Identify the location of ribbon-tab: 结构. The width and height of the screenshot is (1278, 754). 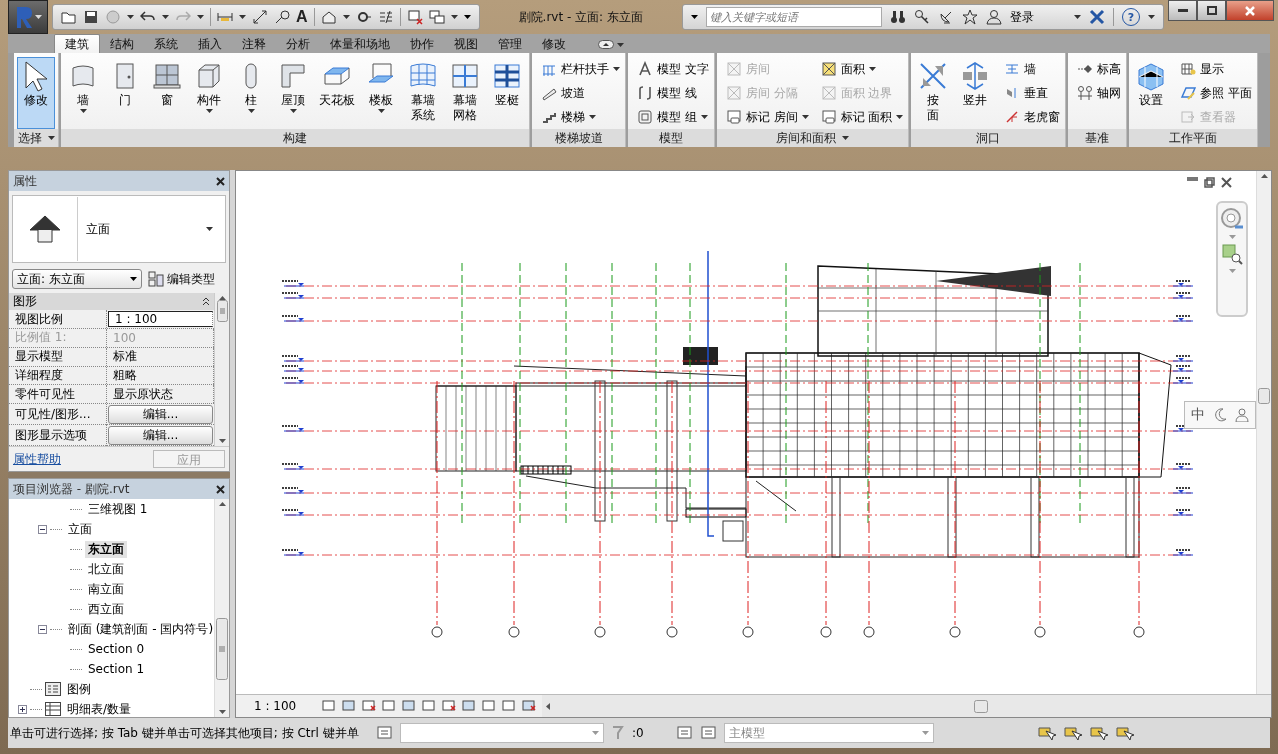
(122, 44).